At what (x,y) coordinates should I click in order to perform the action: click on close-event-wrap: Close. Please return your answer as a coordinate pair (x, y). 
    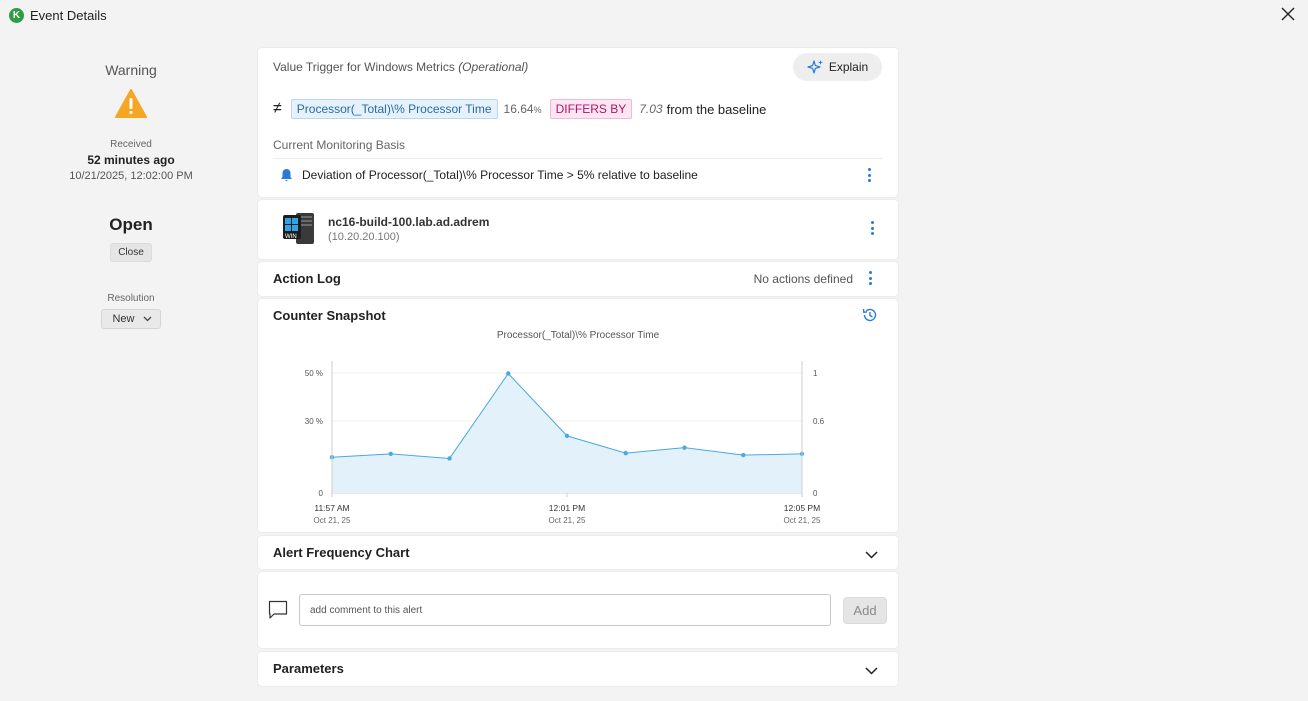
    Looking at the image, I should click on (131, 252).